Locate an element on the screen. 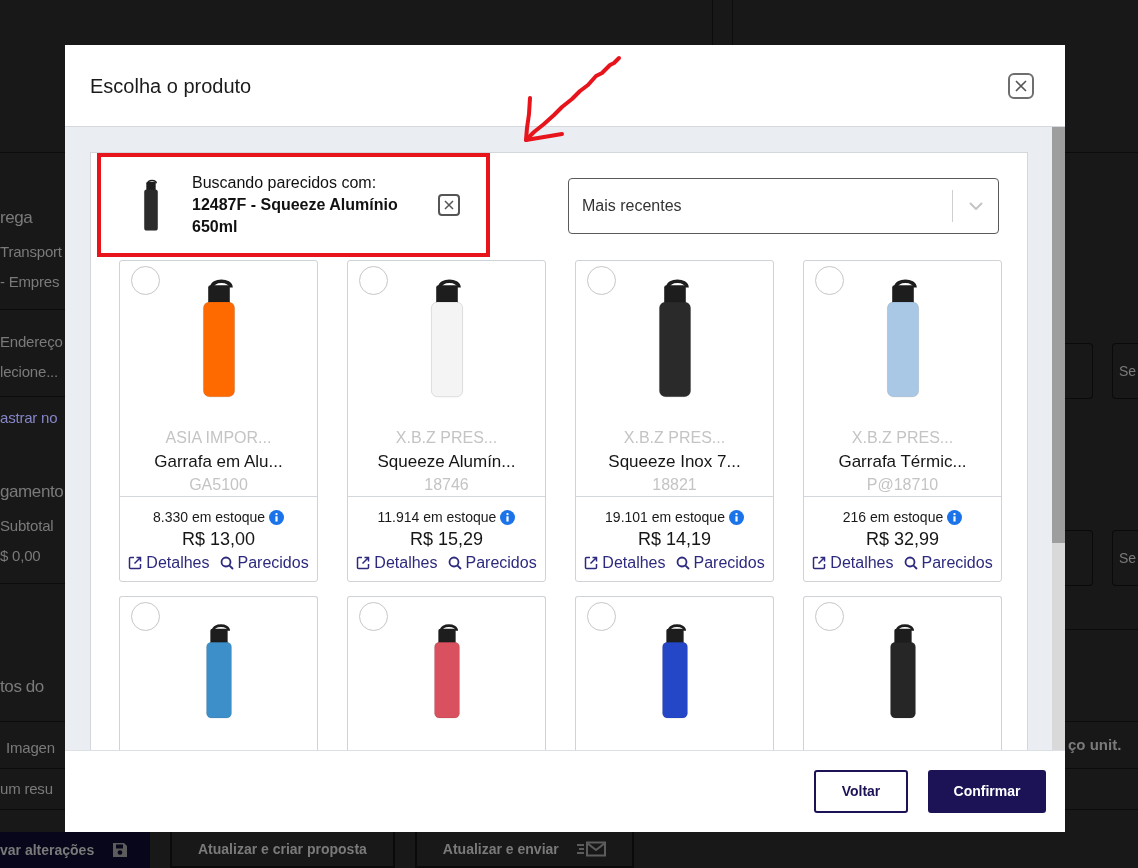 This screenshot has width=1138, height=868. product-price: R$ 14,19 is located at coordinates (674, 539).